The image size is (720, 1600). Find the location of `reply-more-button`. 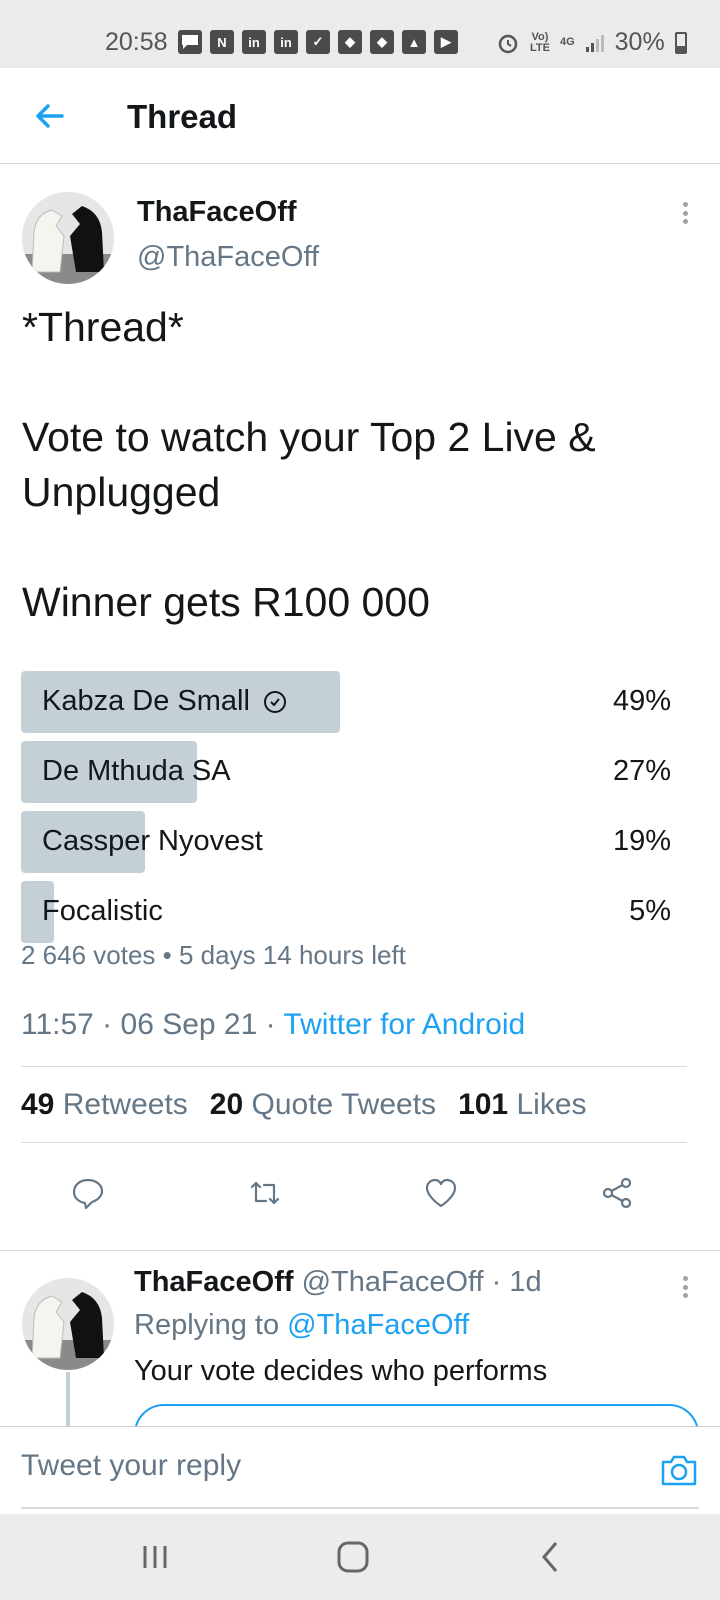

reply-more-button is located at coordinates (685, 1287).